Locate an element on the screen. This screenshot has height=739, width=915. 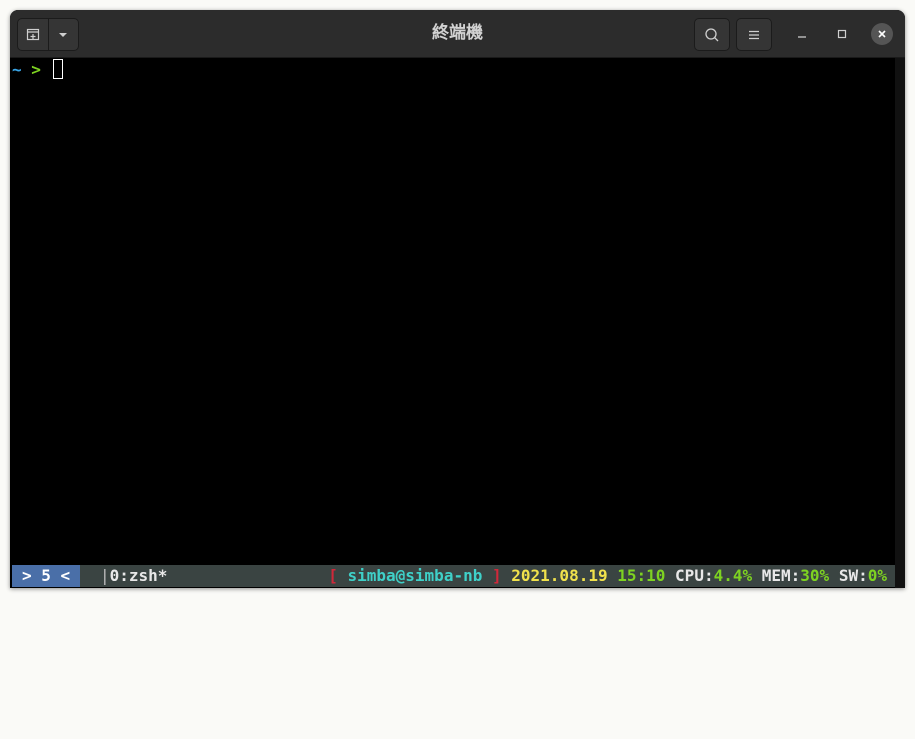
mem-label: MEM: is located at coordinates (781, 575).